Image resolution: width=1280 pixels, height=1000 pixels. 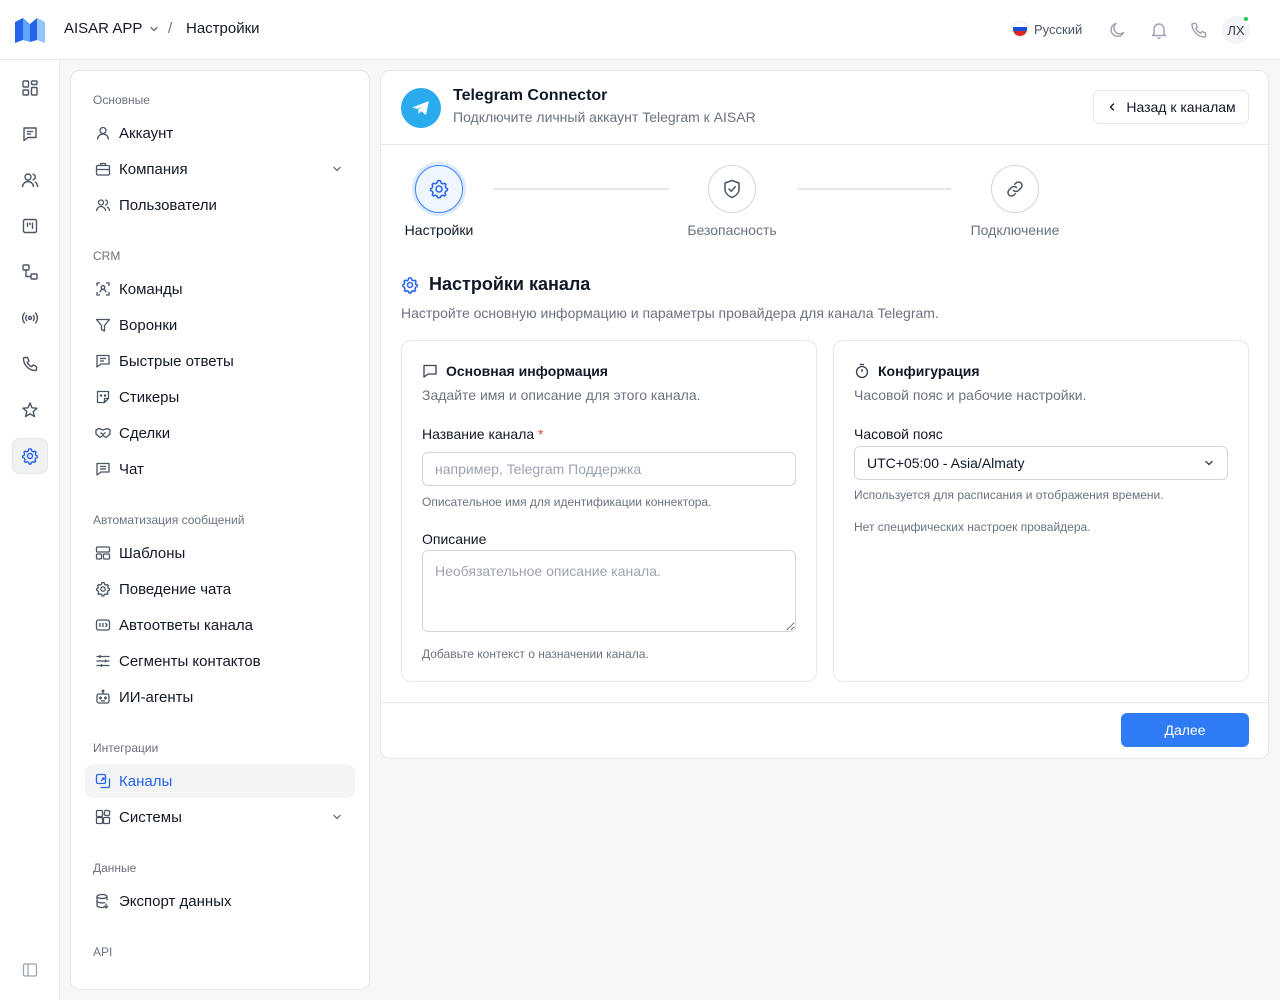 I want to click on rail-contacts, so click(x=30, y=180).